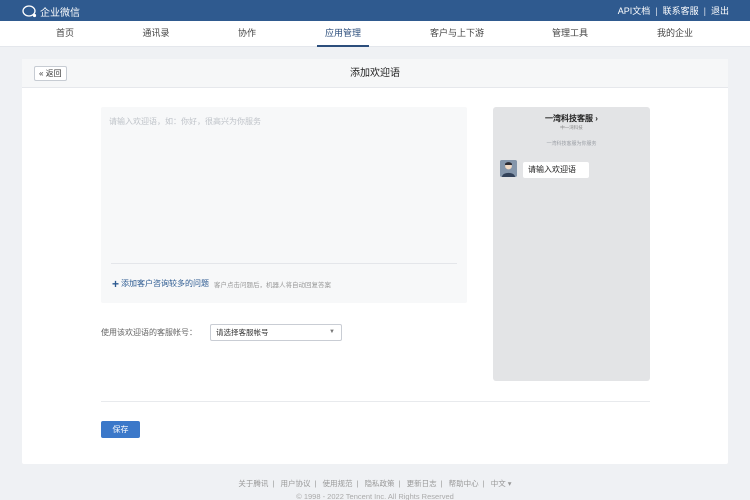 The width and height of the screenshot is (750, 500). Describe the element at coordinates (65, 34) in the screenshot. I see `nav-item-home: 首页` at that location.